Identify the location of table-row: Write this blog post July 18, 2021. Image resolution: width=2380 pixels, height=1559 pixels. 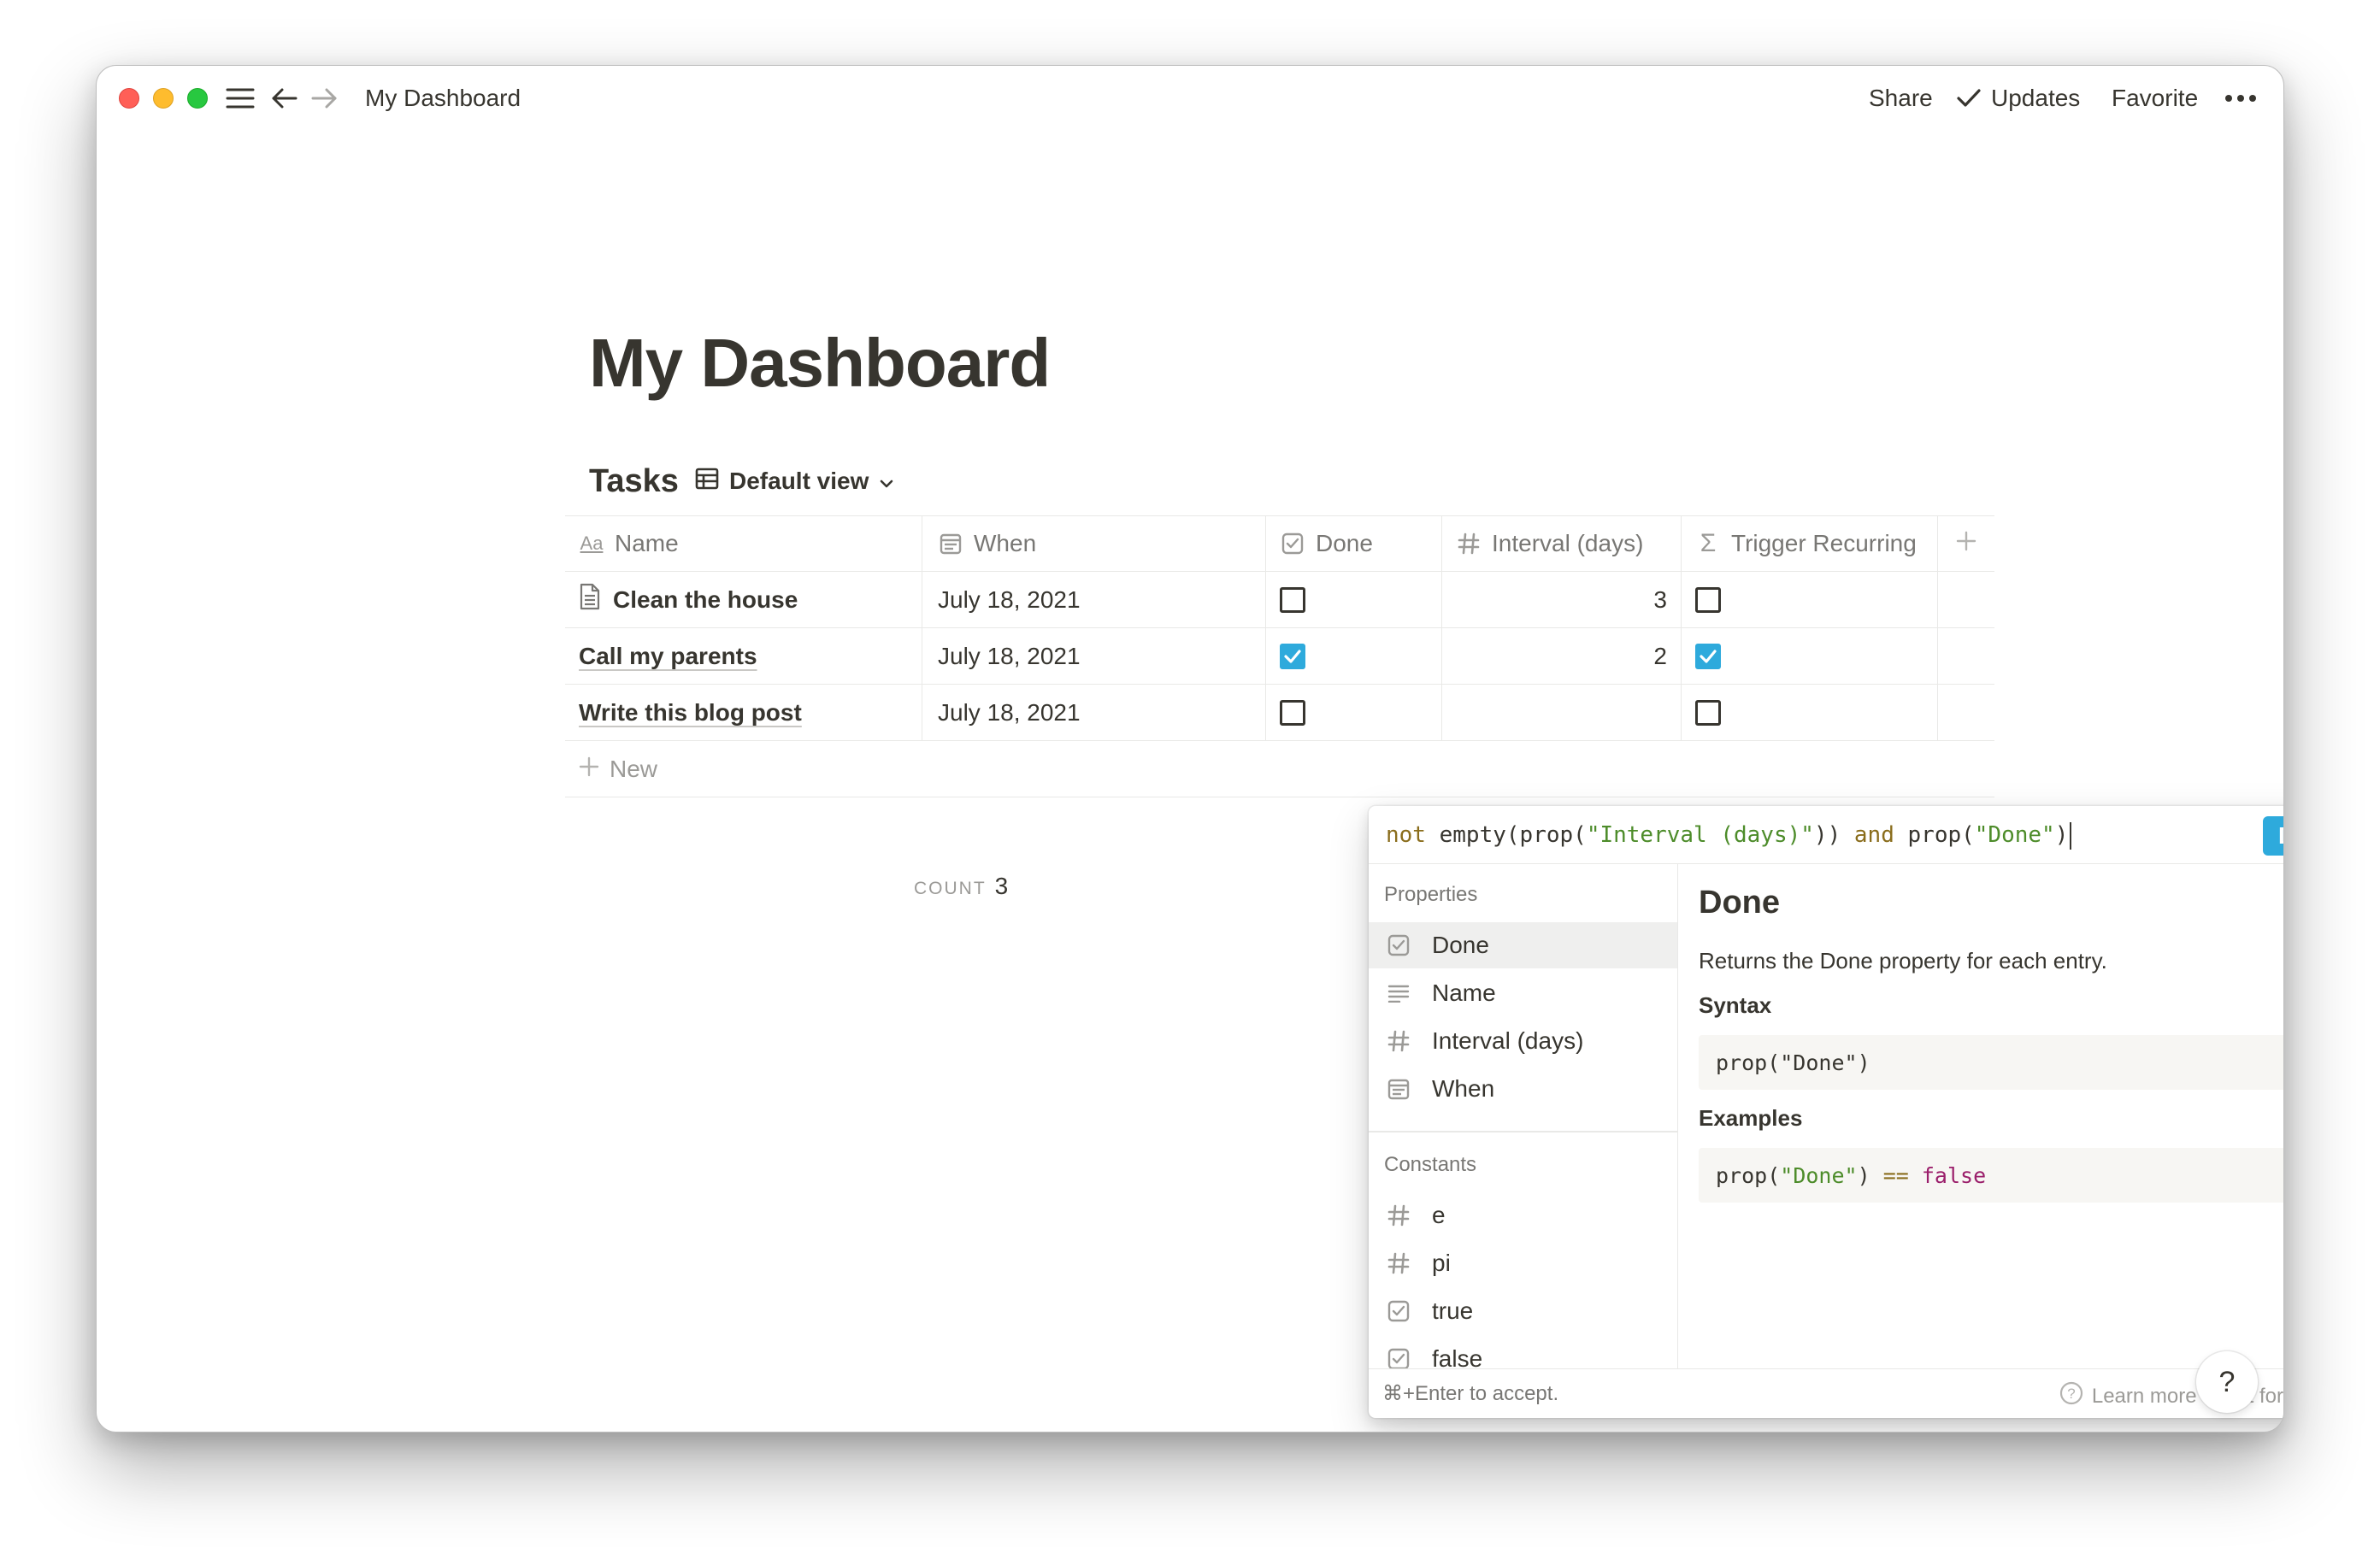
(1280, 713).